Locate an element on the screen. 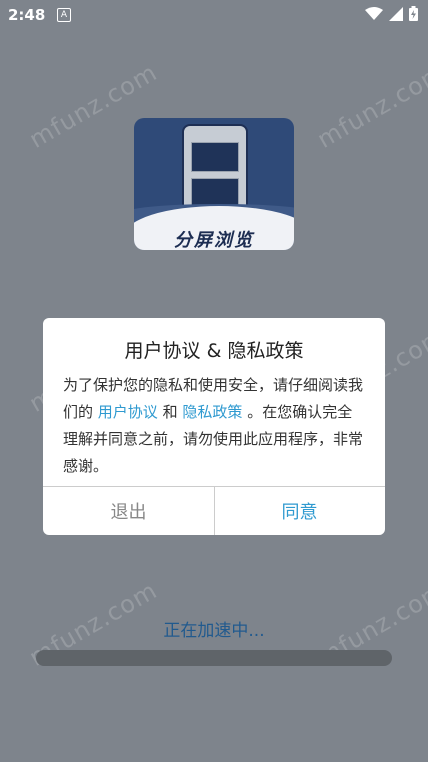  split-screen-top is located at coordinates (215, 157).